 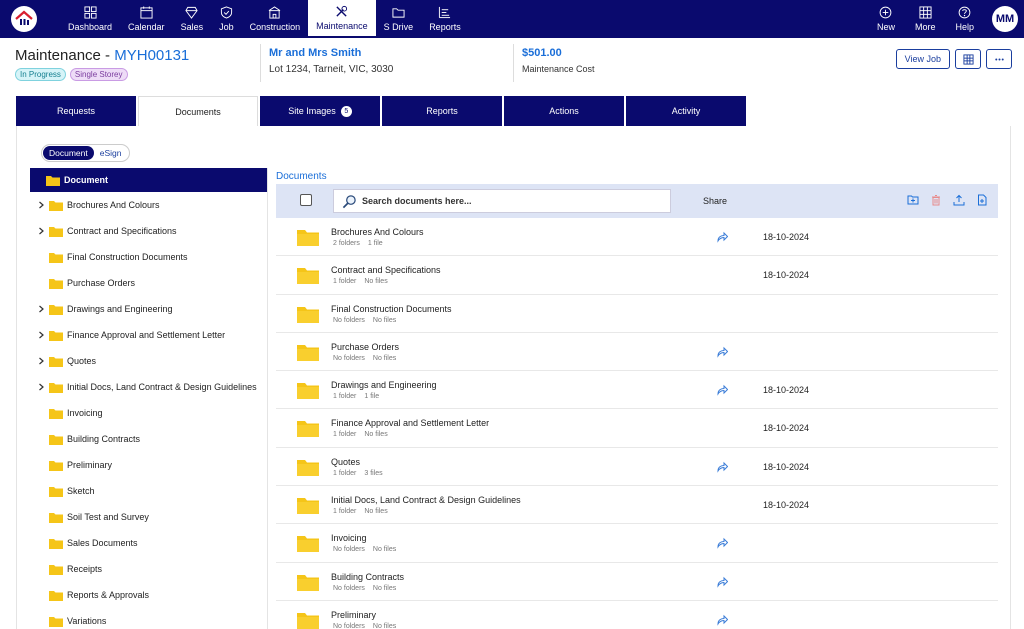 What do you see at coordinates (148, 517) in the screenshot?
I see `tree-item: Soil Test and Survey` at bounding box center [148, 517].